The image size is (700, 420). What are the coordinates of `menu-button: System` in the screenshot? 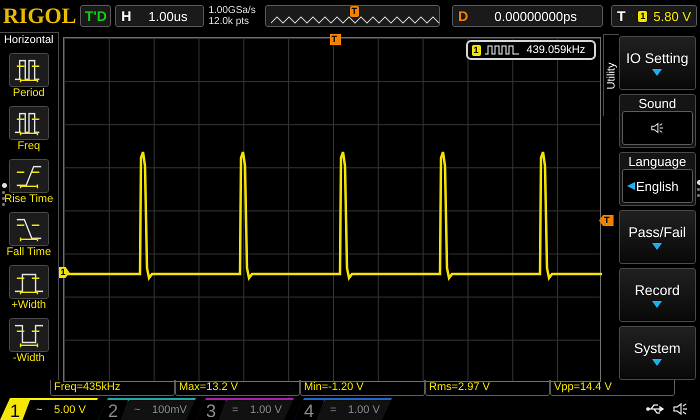 It's located at (657, 353).